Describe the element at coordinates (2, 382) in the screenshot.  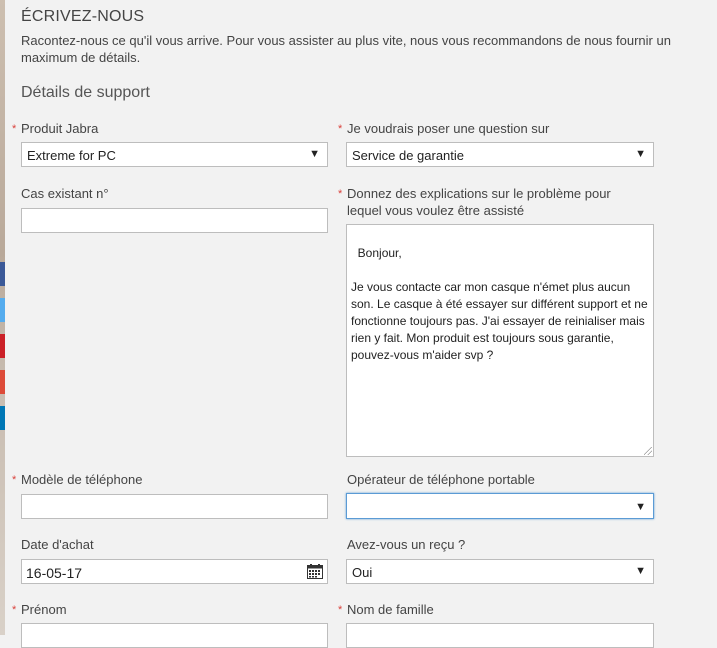
I see `google-plus-icon` at that location.